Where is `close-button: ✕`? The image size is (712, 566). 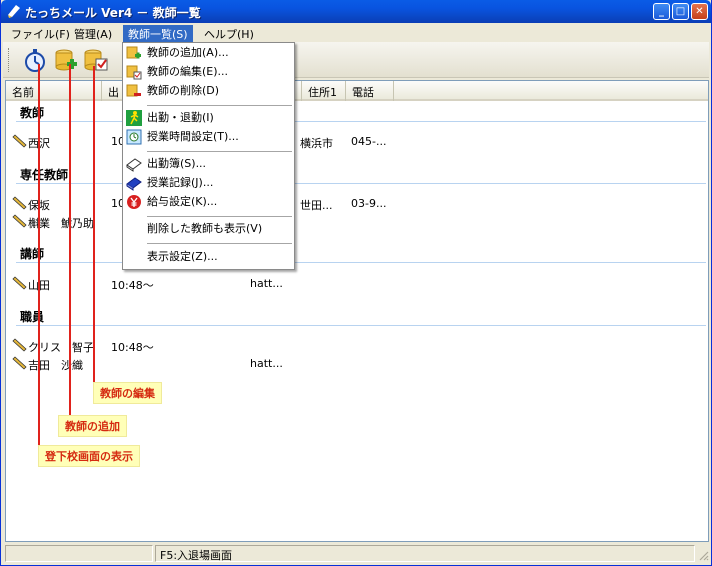
close-button: ✕ is located at coordinates (699, 11).